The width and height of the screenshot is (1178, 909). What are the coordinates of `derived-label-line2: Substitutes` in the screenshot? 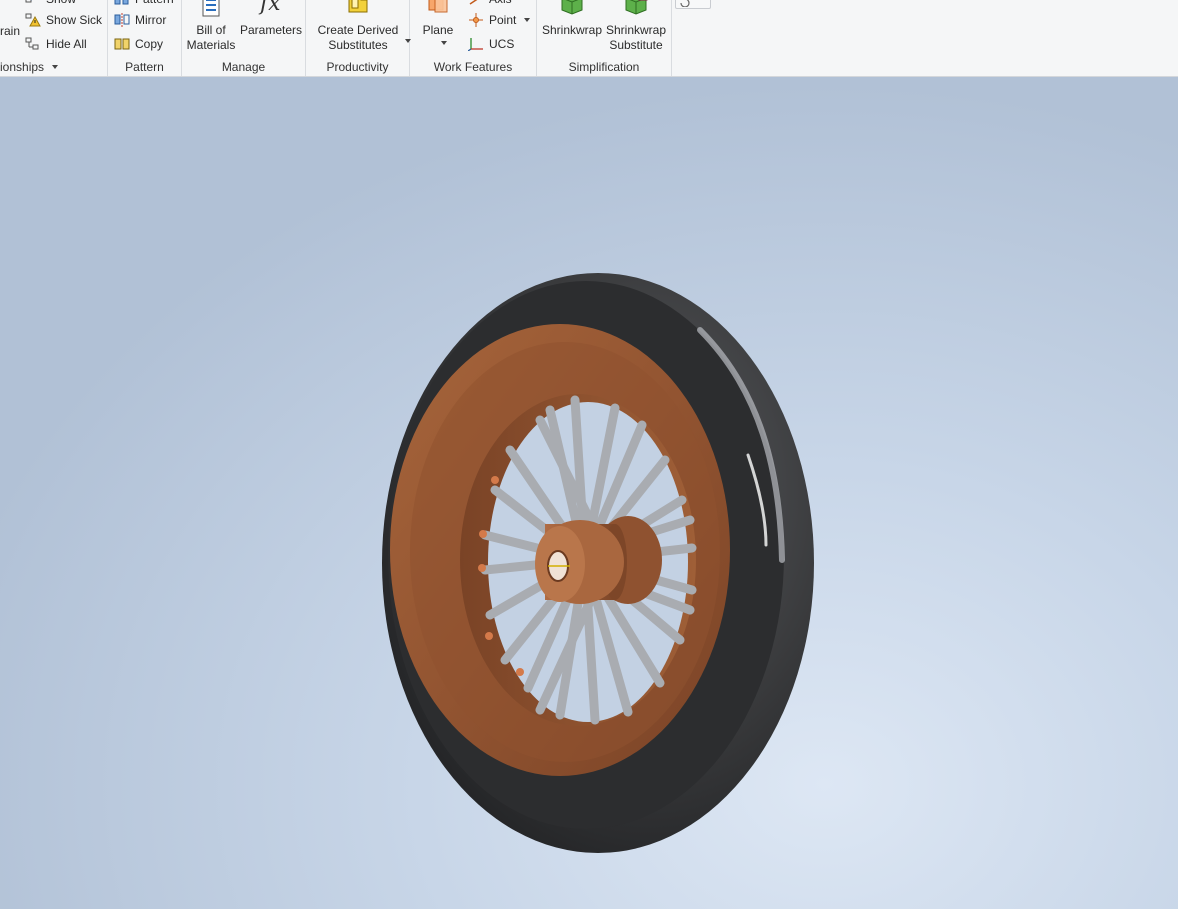 It's located at (358, 45).